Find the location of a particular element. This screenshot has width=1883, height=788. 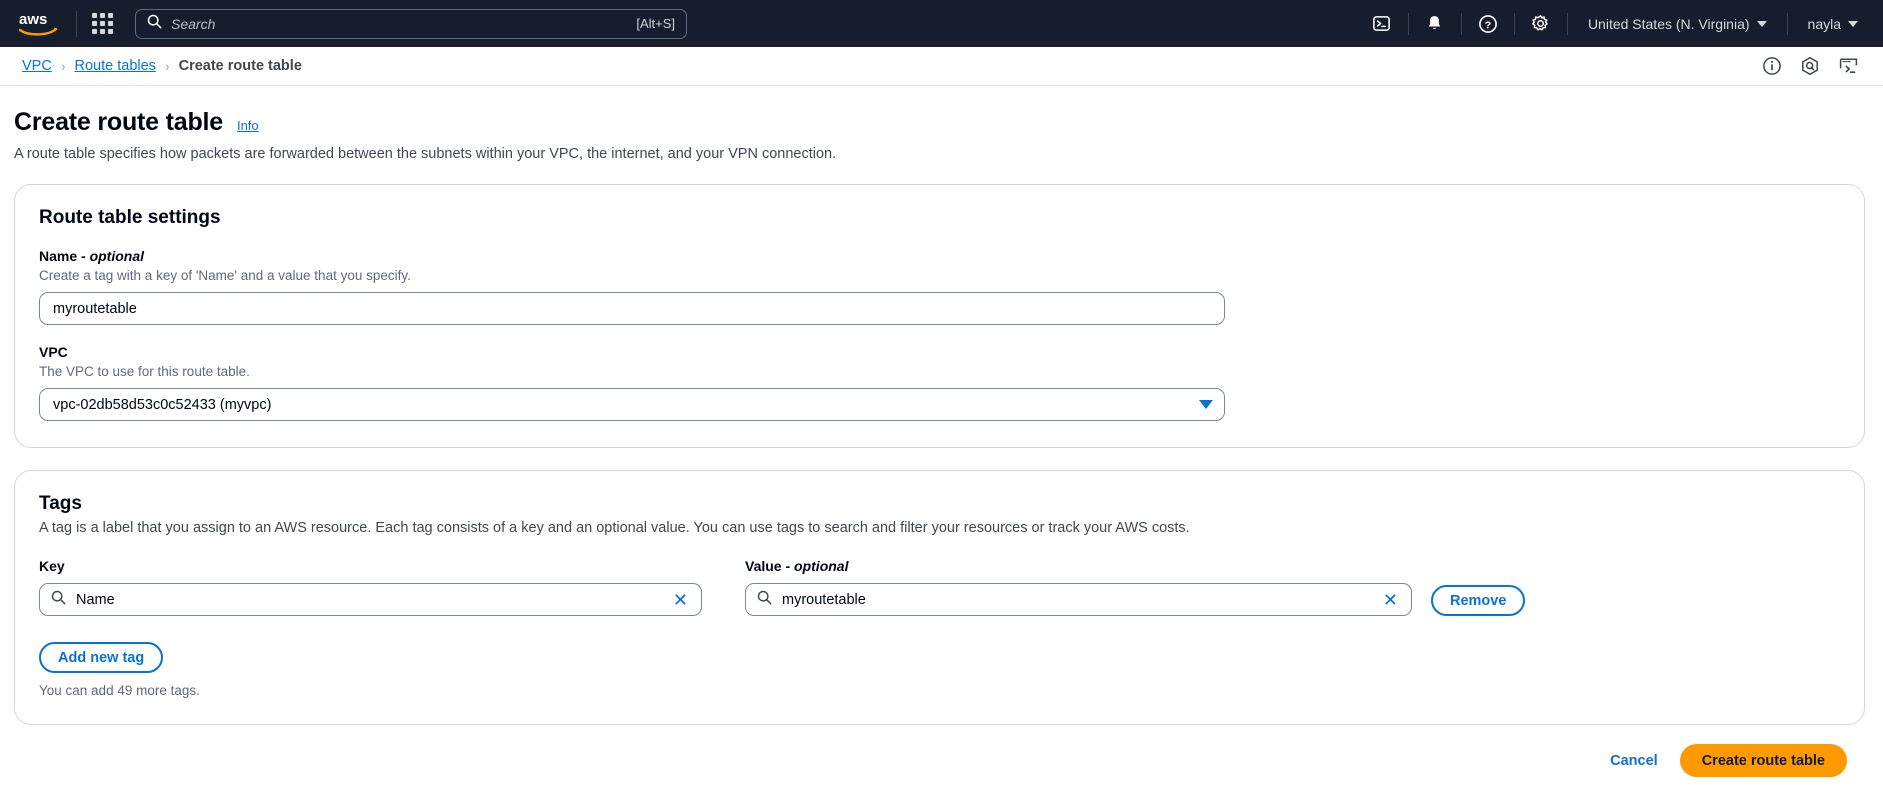

amazon-q-icon is located at coordinates (1810, 66).